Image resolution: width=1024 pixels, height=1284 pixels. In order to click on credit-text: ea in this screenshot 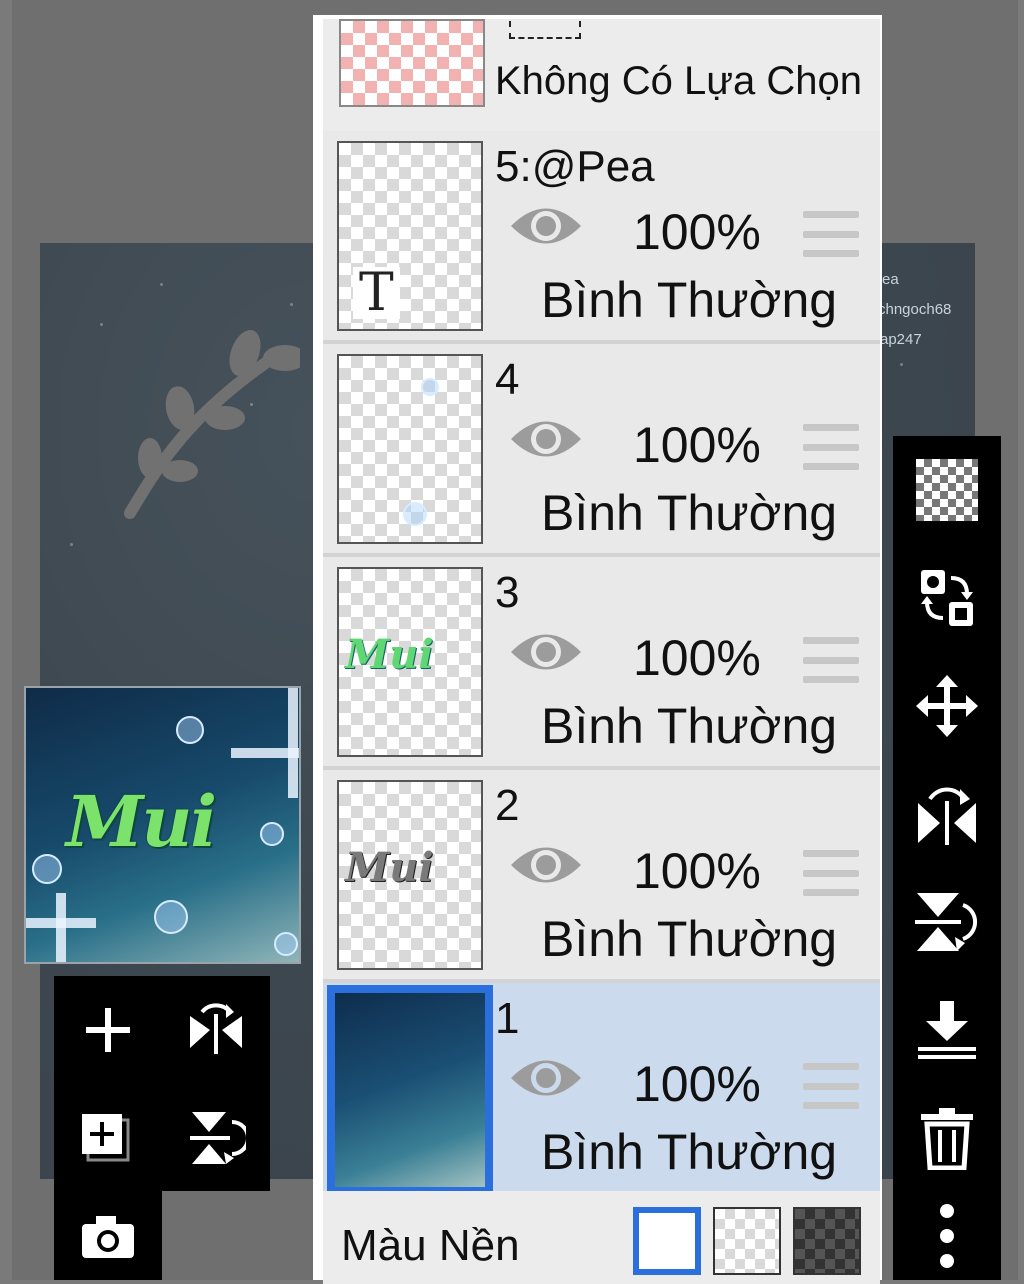, I will do `click(890, 279)`.